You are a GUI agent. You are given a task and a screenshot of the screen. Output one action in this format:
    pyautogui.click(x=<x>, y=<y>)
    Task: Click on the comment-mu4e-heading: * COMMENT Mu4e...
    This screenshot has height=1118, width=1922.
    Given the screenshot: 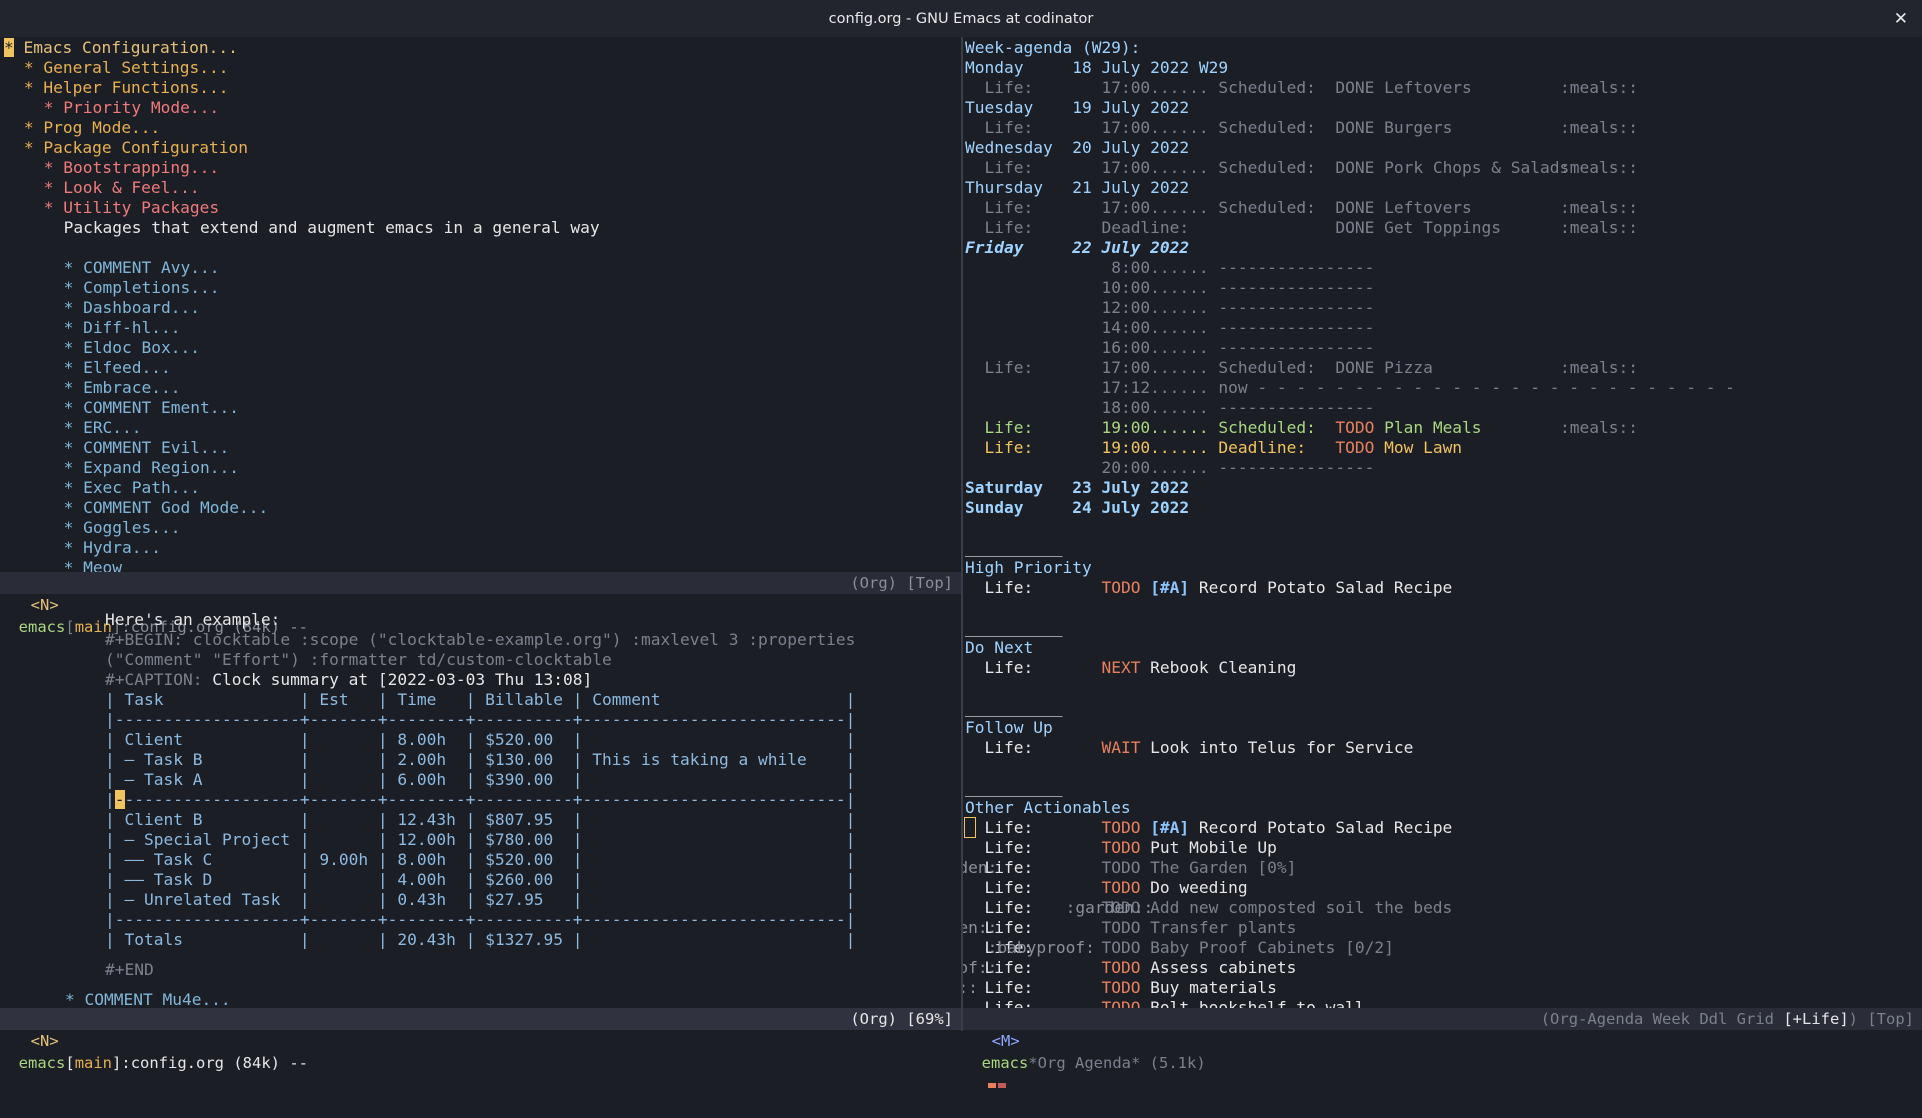 What is the action you would take?
    pyautogui.click(x=148, y=999)
    